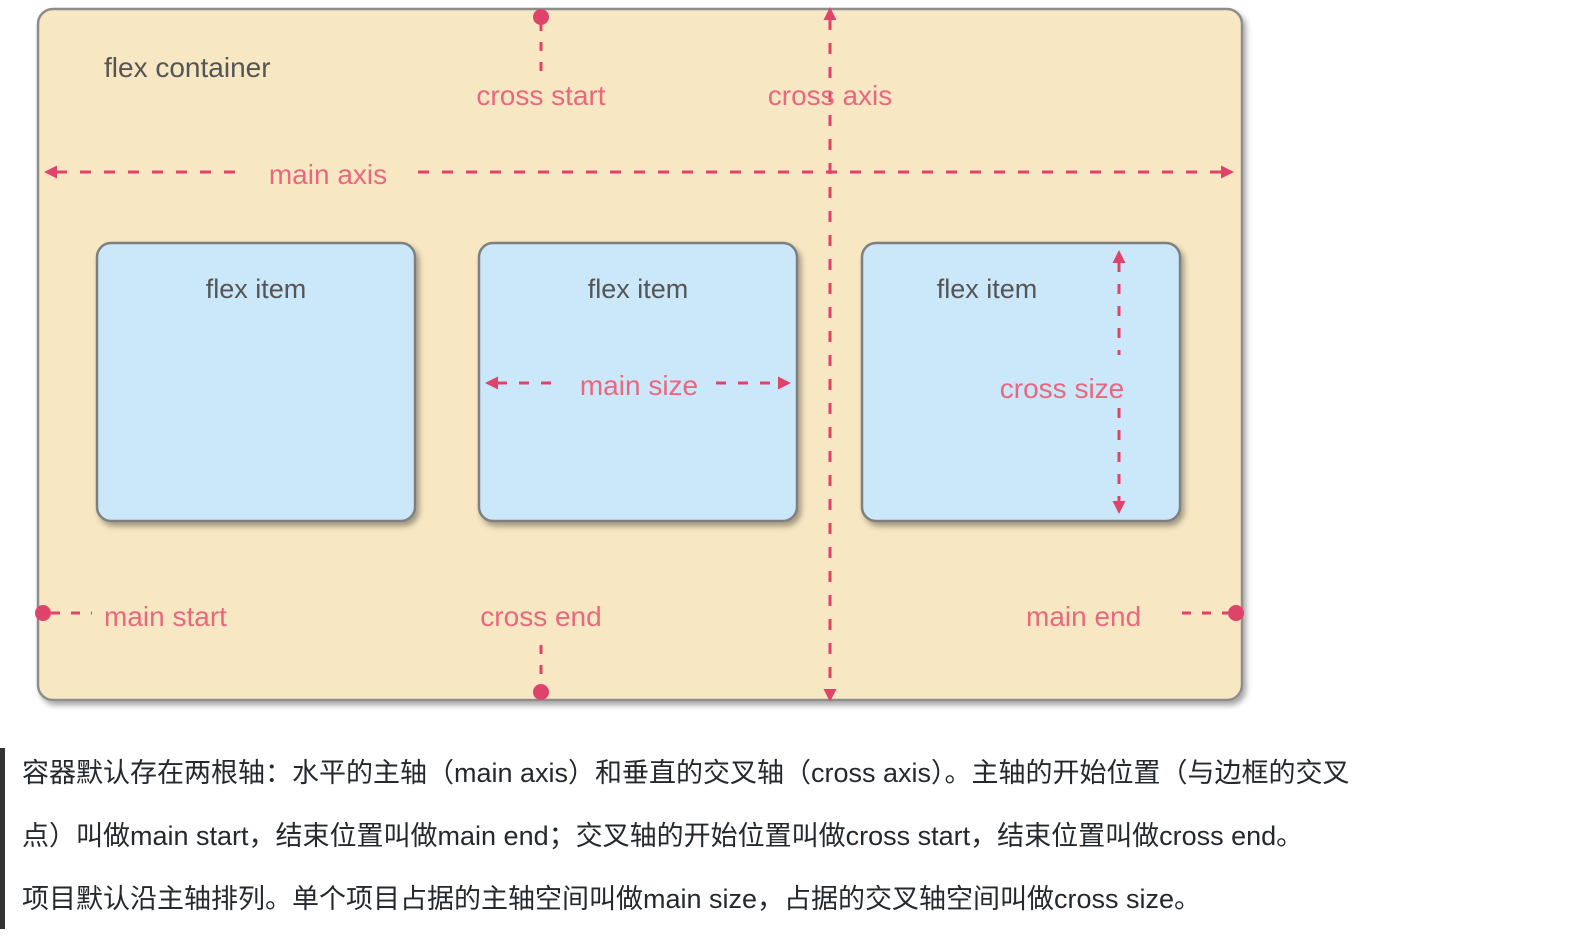 The height and width of the screenshot is (946, 1590). I want to click on flex-item-1: flex item, so click(256, 382).